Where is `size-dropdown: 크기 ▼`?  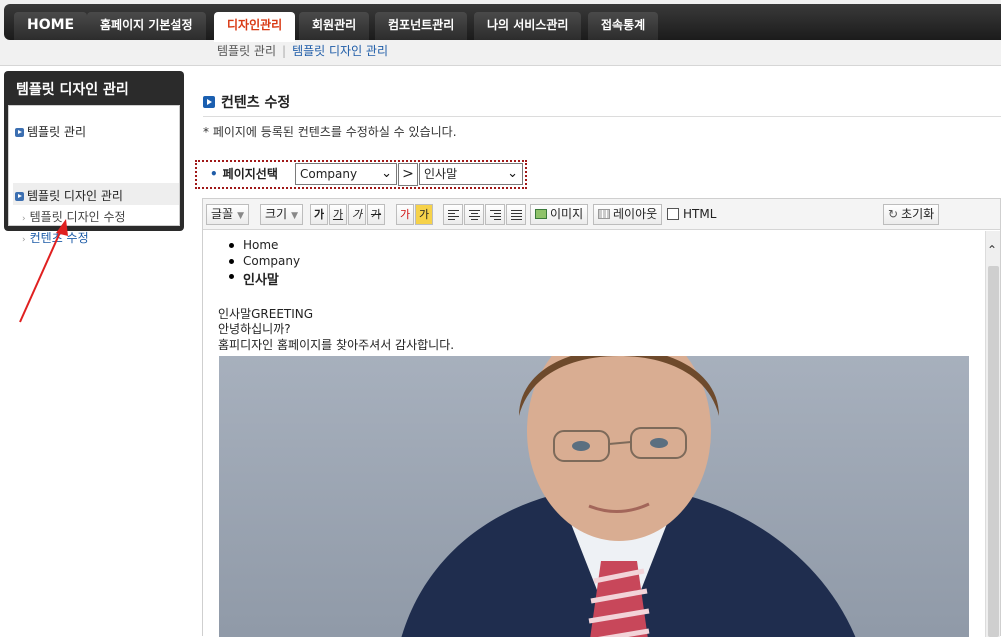
size-dropdown: 크기 ▼ is located at coordinates (282, 214).